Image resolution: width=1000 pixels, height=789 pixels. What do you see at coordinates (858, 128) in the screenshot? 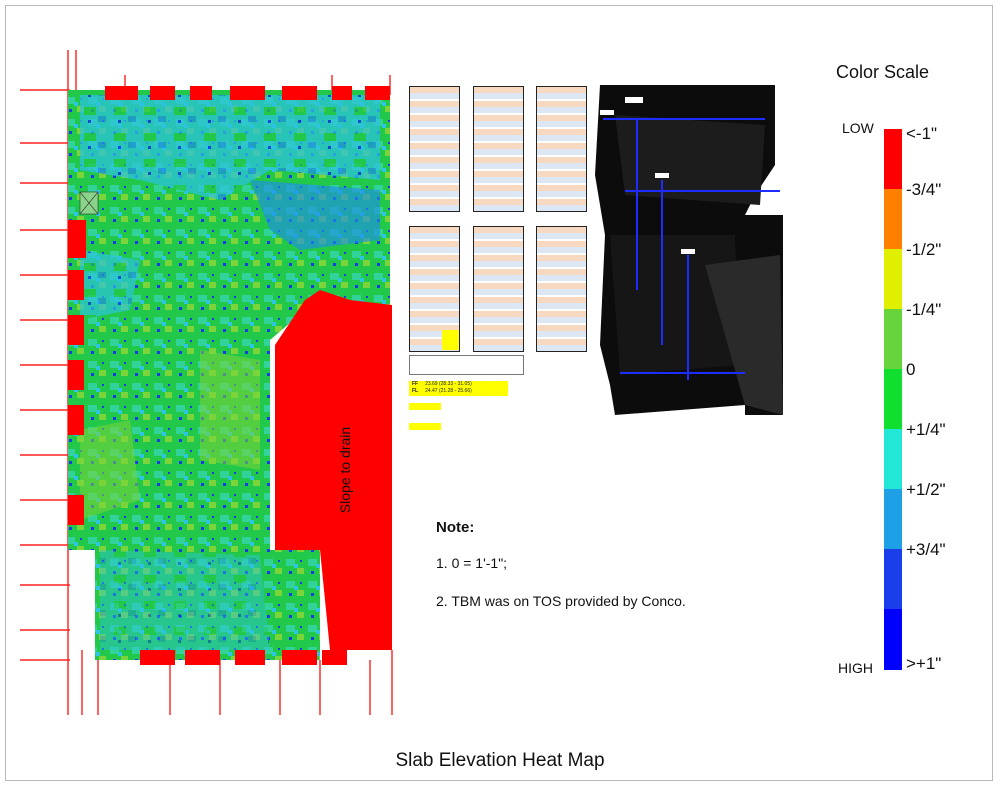
I see `scale-low-label: LOW` at bounding box center [858, 128].